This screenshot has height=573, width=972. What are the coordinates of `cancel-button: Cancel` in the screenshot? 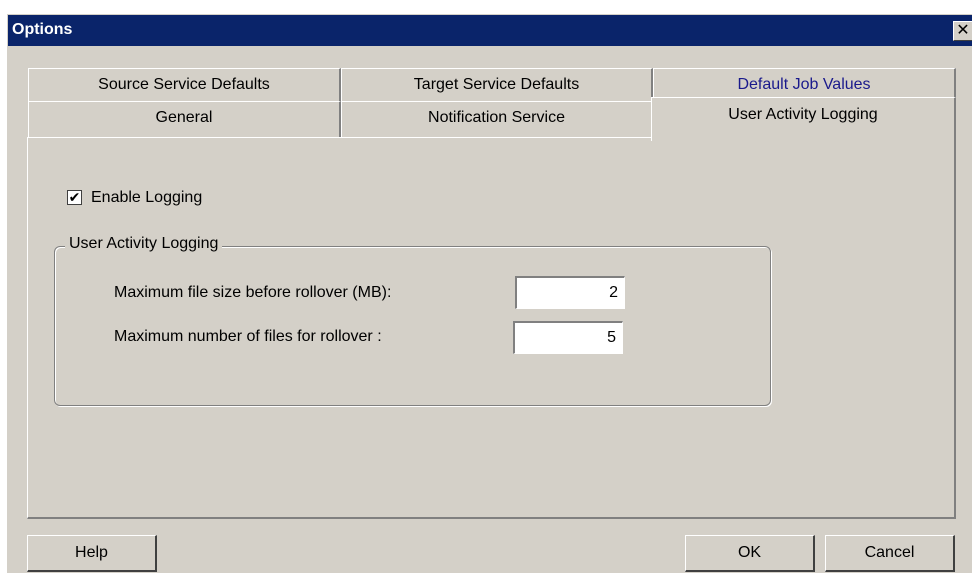 It's located at (890, 553).